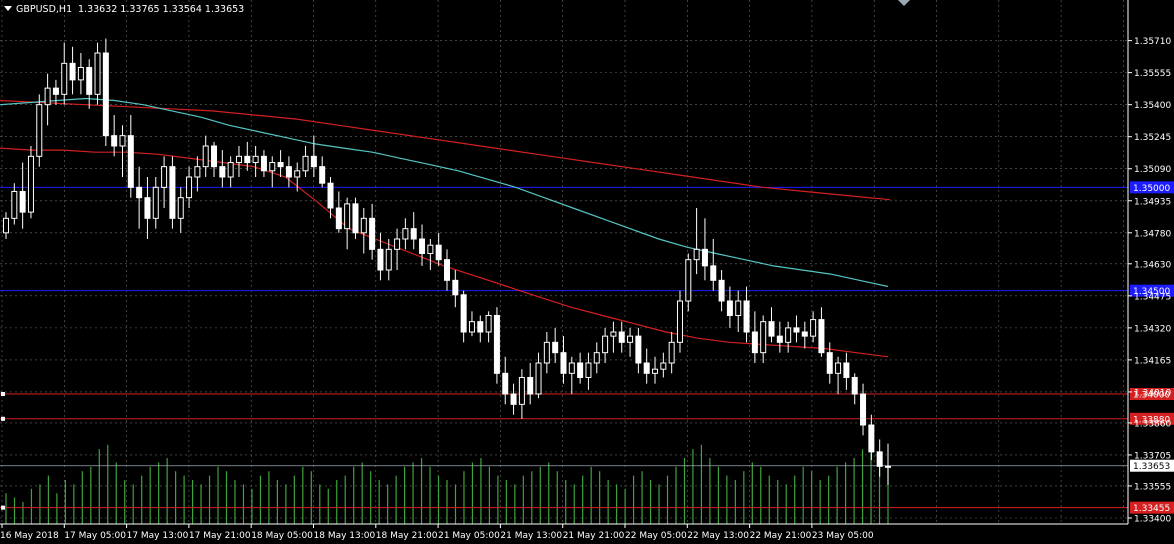  What do you see at coordinates (161, 9) in the screenshot?
I see `ohlc-values: 1.33632 1.33765 1.33564 1.33653` at bounding box center [161, 9].